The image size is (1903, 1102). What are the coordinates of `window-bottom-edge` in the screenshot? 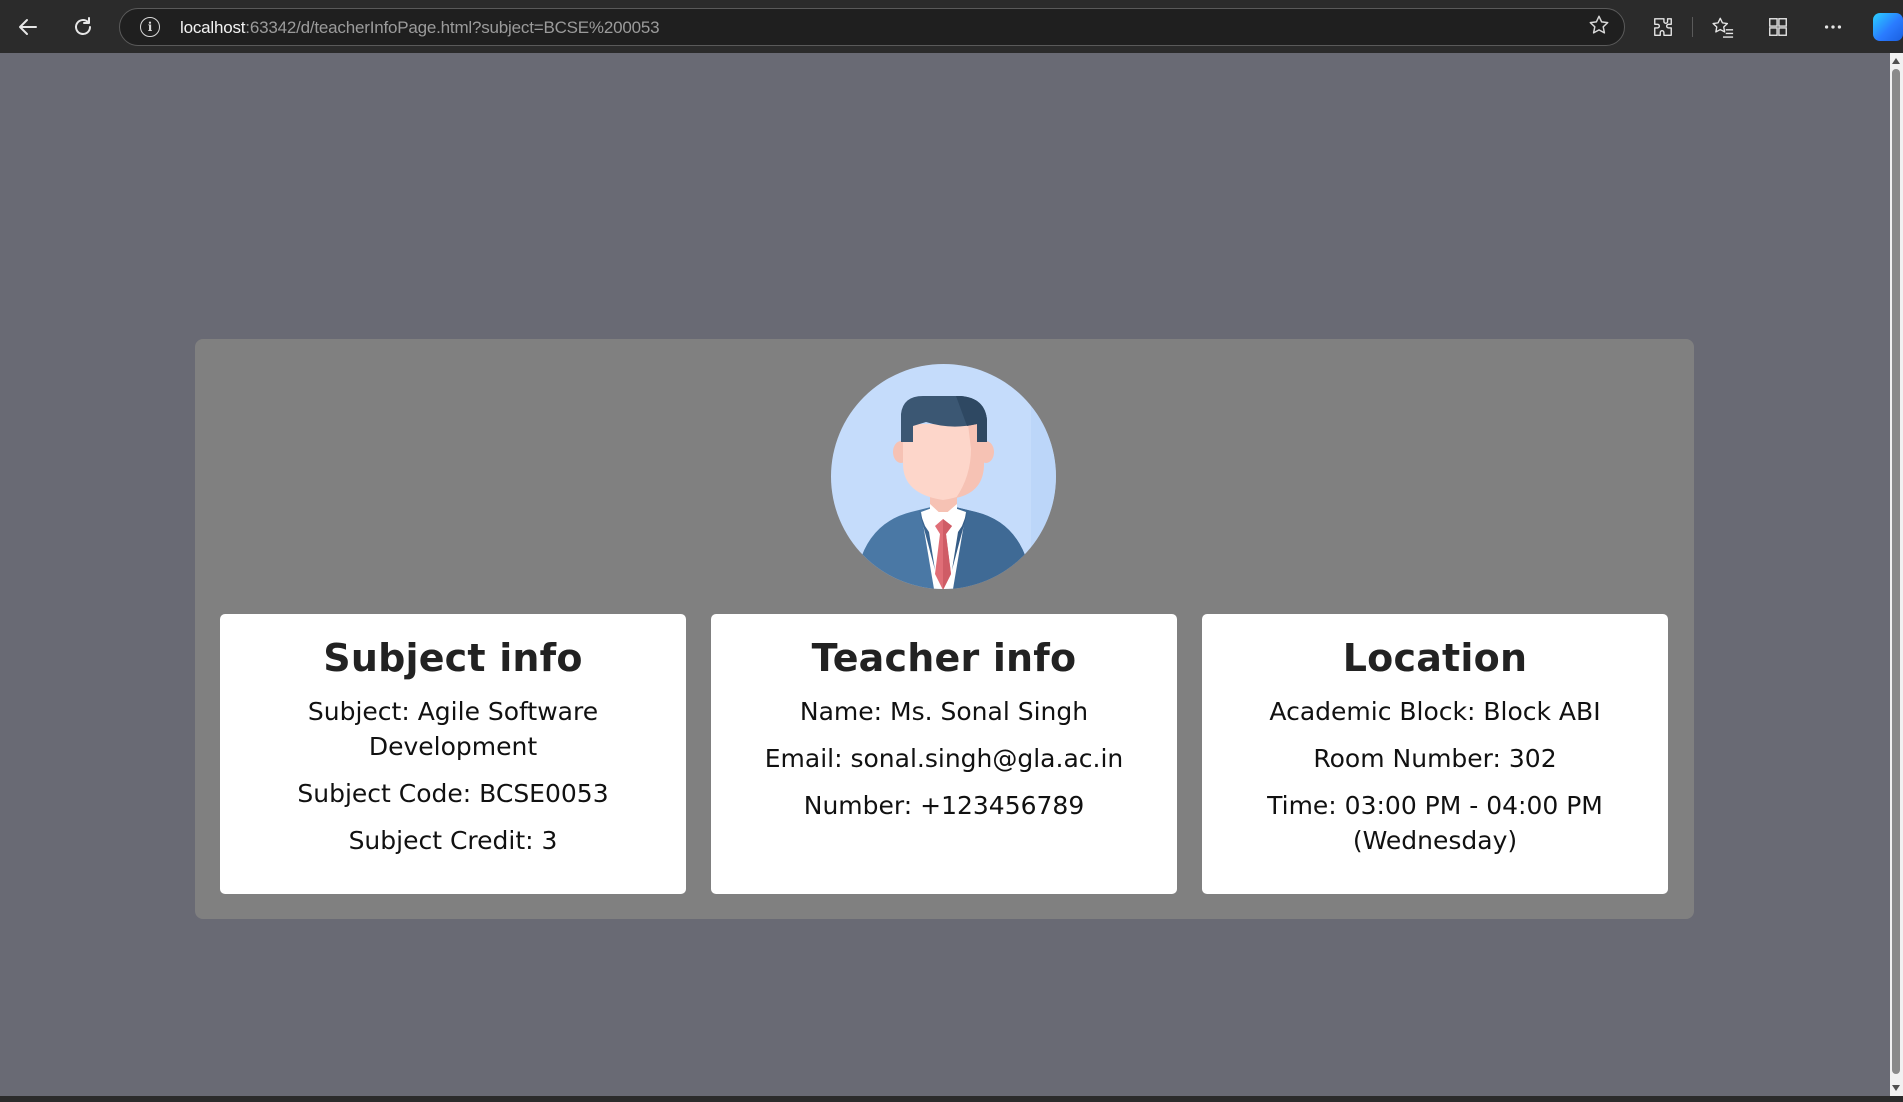 It's located at (951, 1099).